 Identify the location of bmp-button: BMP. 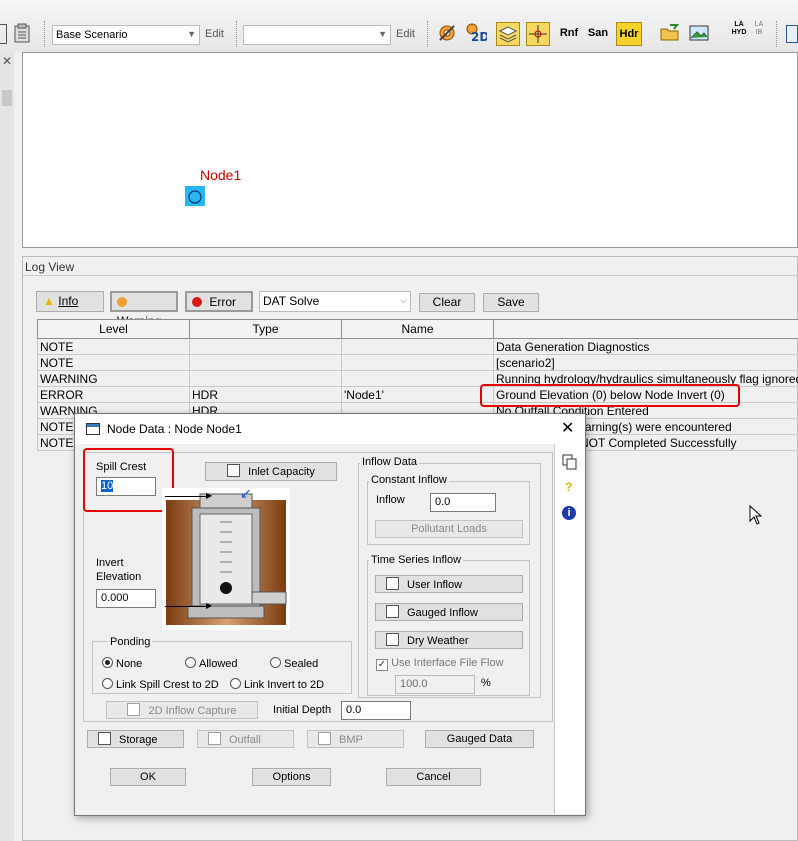
(355, 739).